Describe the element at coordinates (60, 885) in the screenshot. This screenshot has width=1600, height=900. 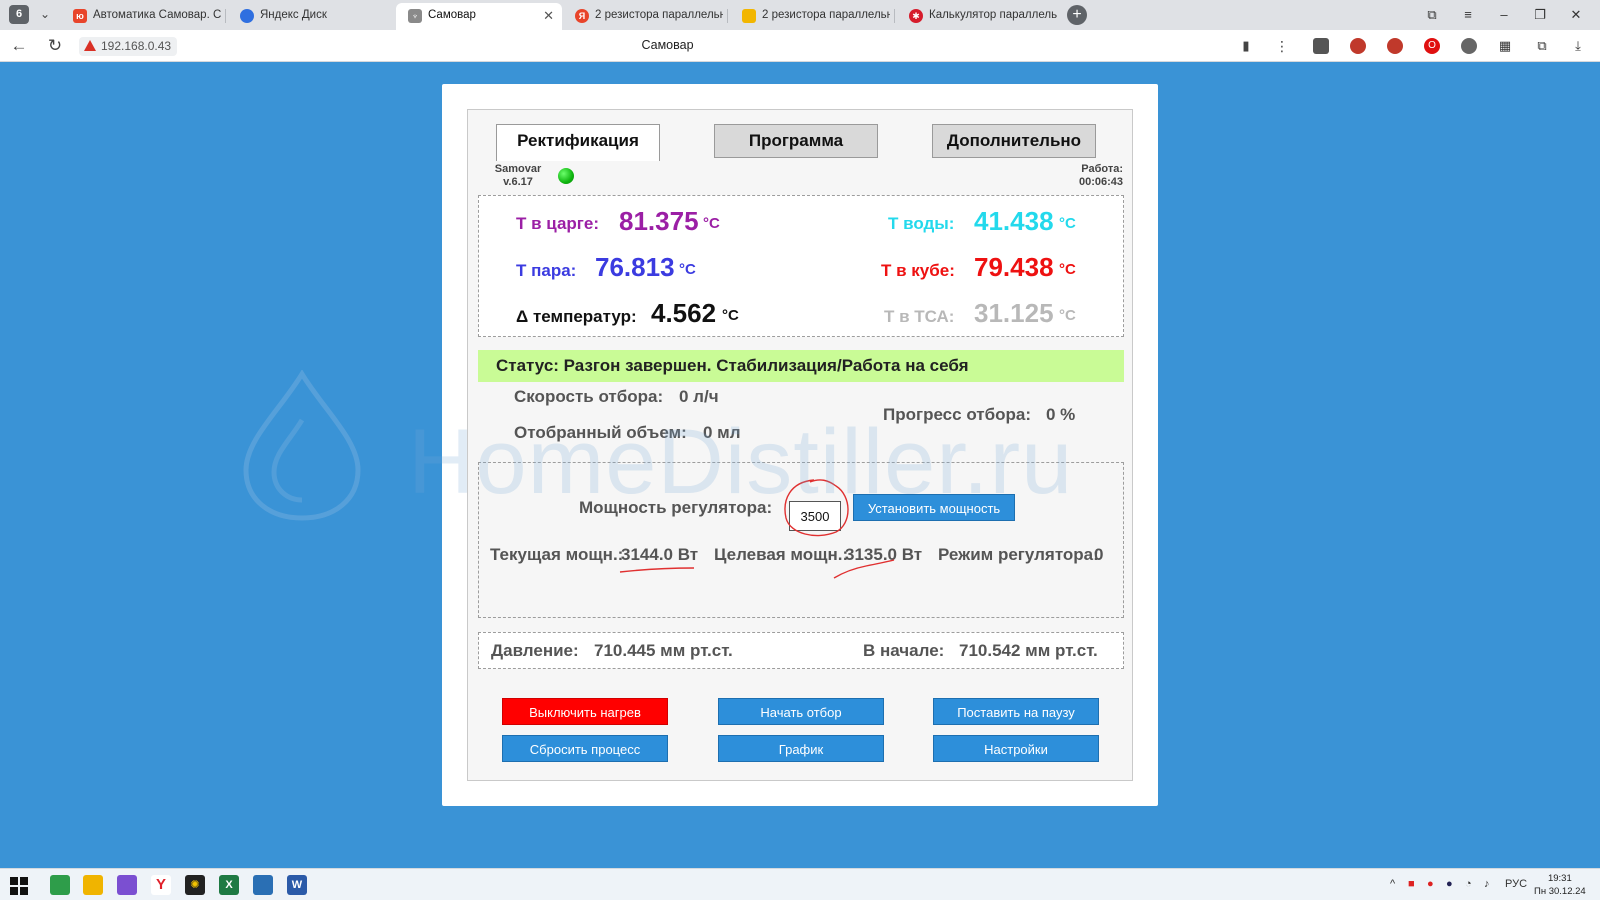
I see `app-icon` at that location.